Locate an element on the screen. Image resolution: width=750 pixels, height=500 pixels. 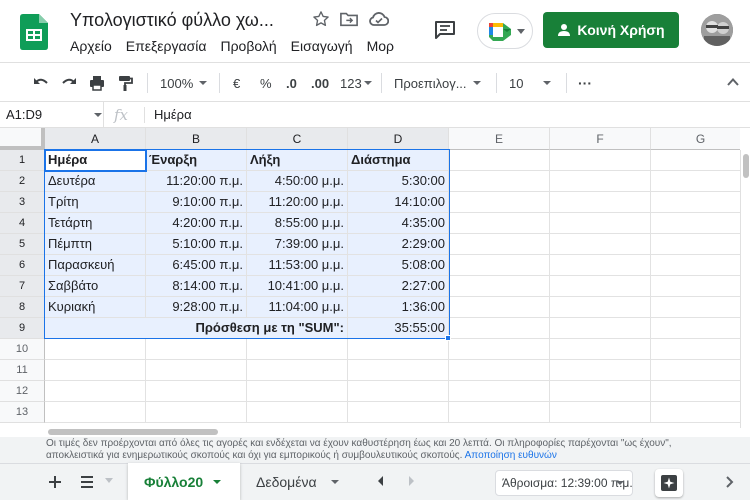
data-cell: 5:30:00 is located at coordinates (398, 181).